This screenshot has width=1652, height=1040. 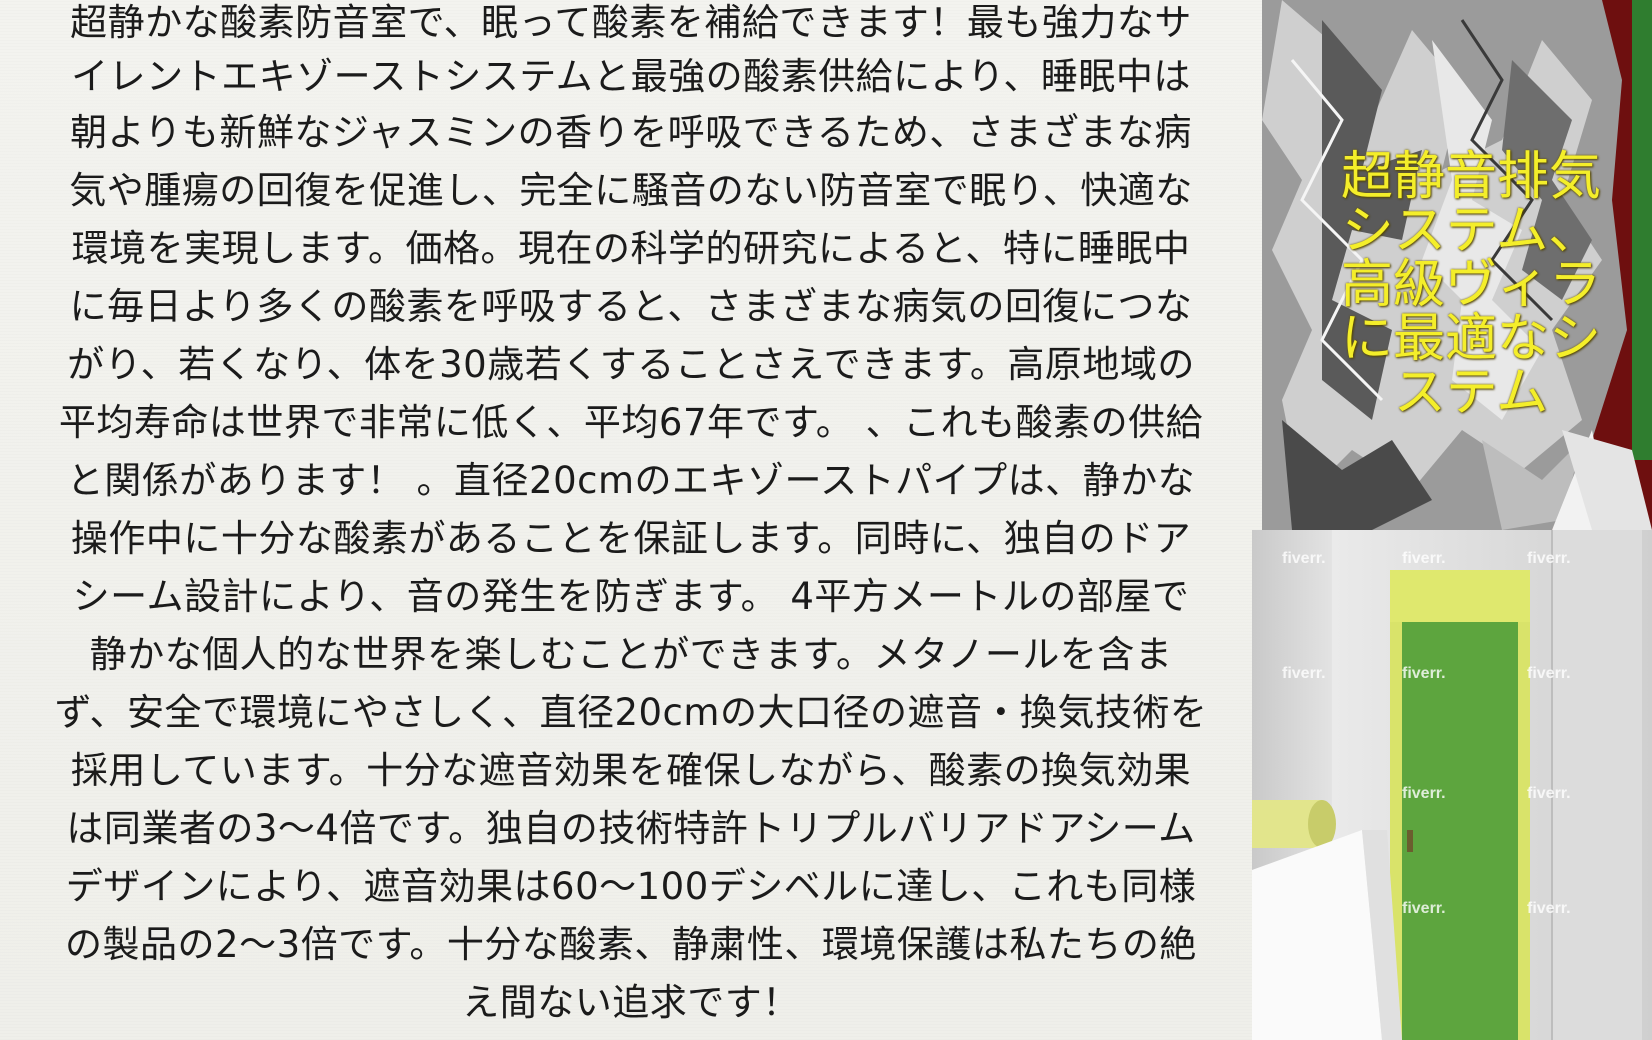 What do you see at coordinates (631, 1002) in the screenshot?
I see `text-line-18: え間ない追求です！` at bounding box center [631, 1002].